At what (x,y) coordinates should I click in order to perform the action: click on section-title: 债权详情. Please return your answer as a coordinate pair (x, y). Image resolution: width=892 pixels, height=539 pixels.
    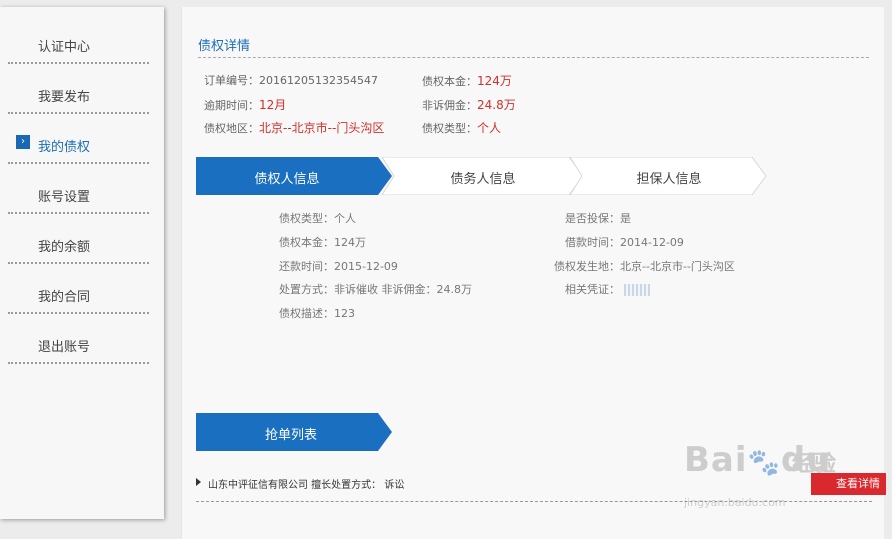
    Looking at the image, I should click on (224, 46).